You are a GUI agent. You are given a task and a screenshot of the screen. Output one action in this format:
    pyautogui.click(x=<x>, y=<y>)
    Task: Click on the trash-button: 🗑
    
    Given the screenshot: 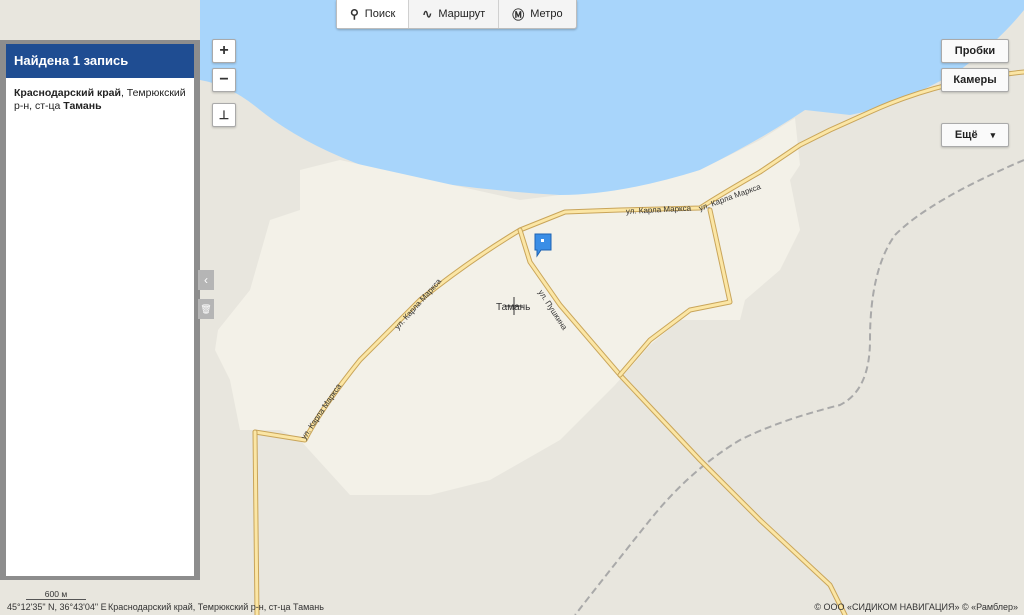 What is the action you would take?
    pyautogui.click(x=206, y=309)
    